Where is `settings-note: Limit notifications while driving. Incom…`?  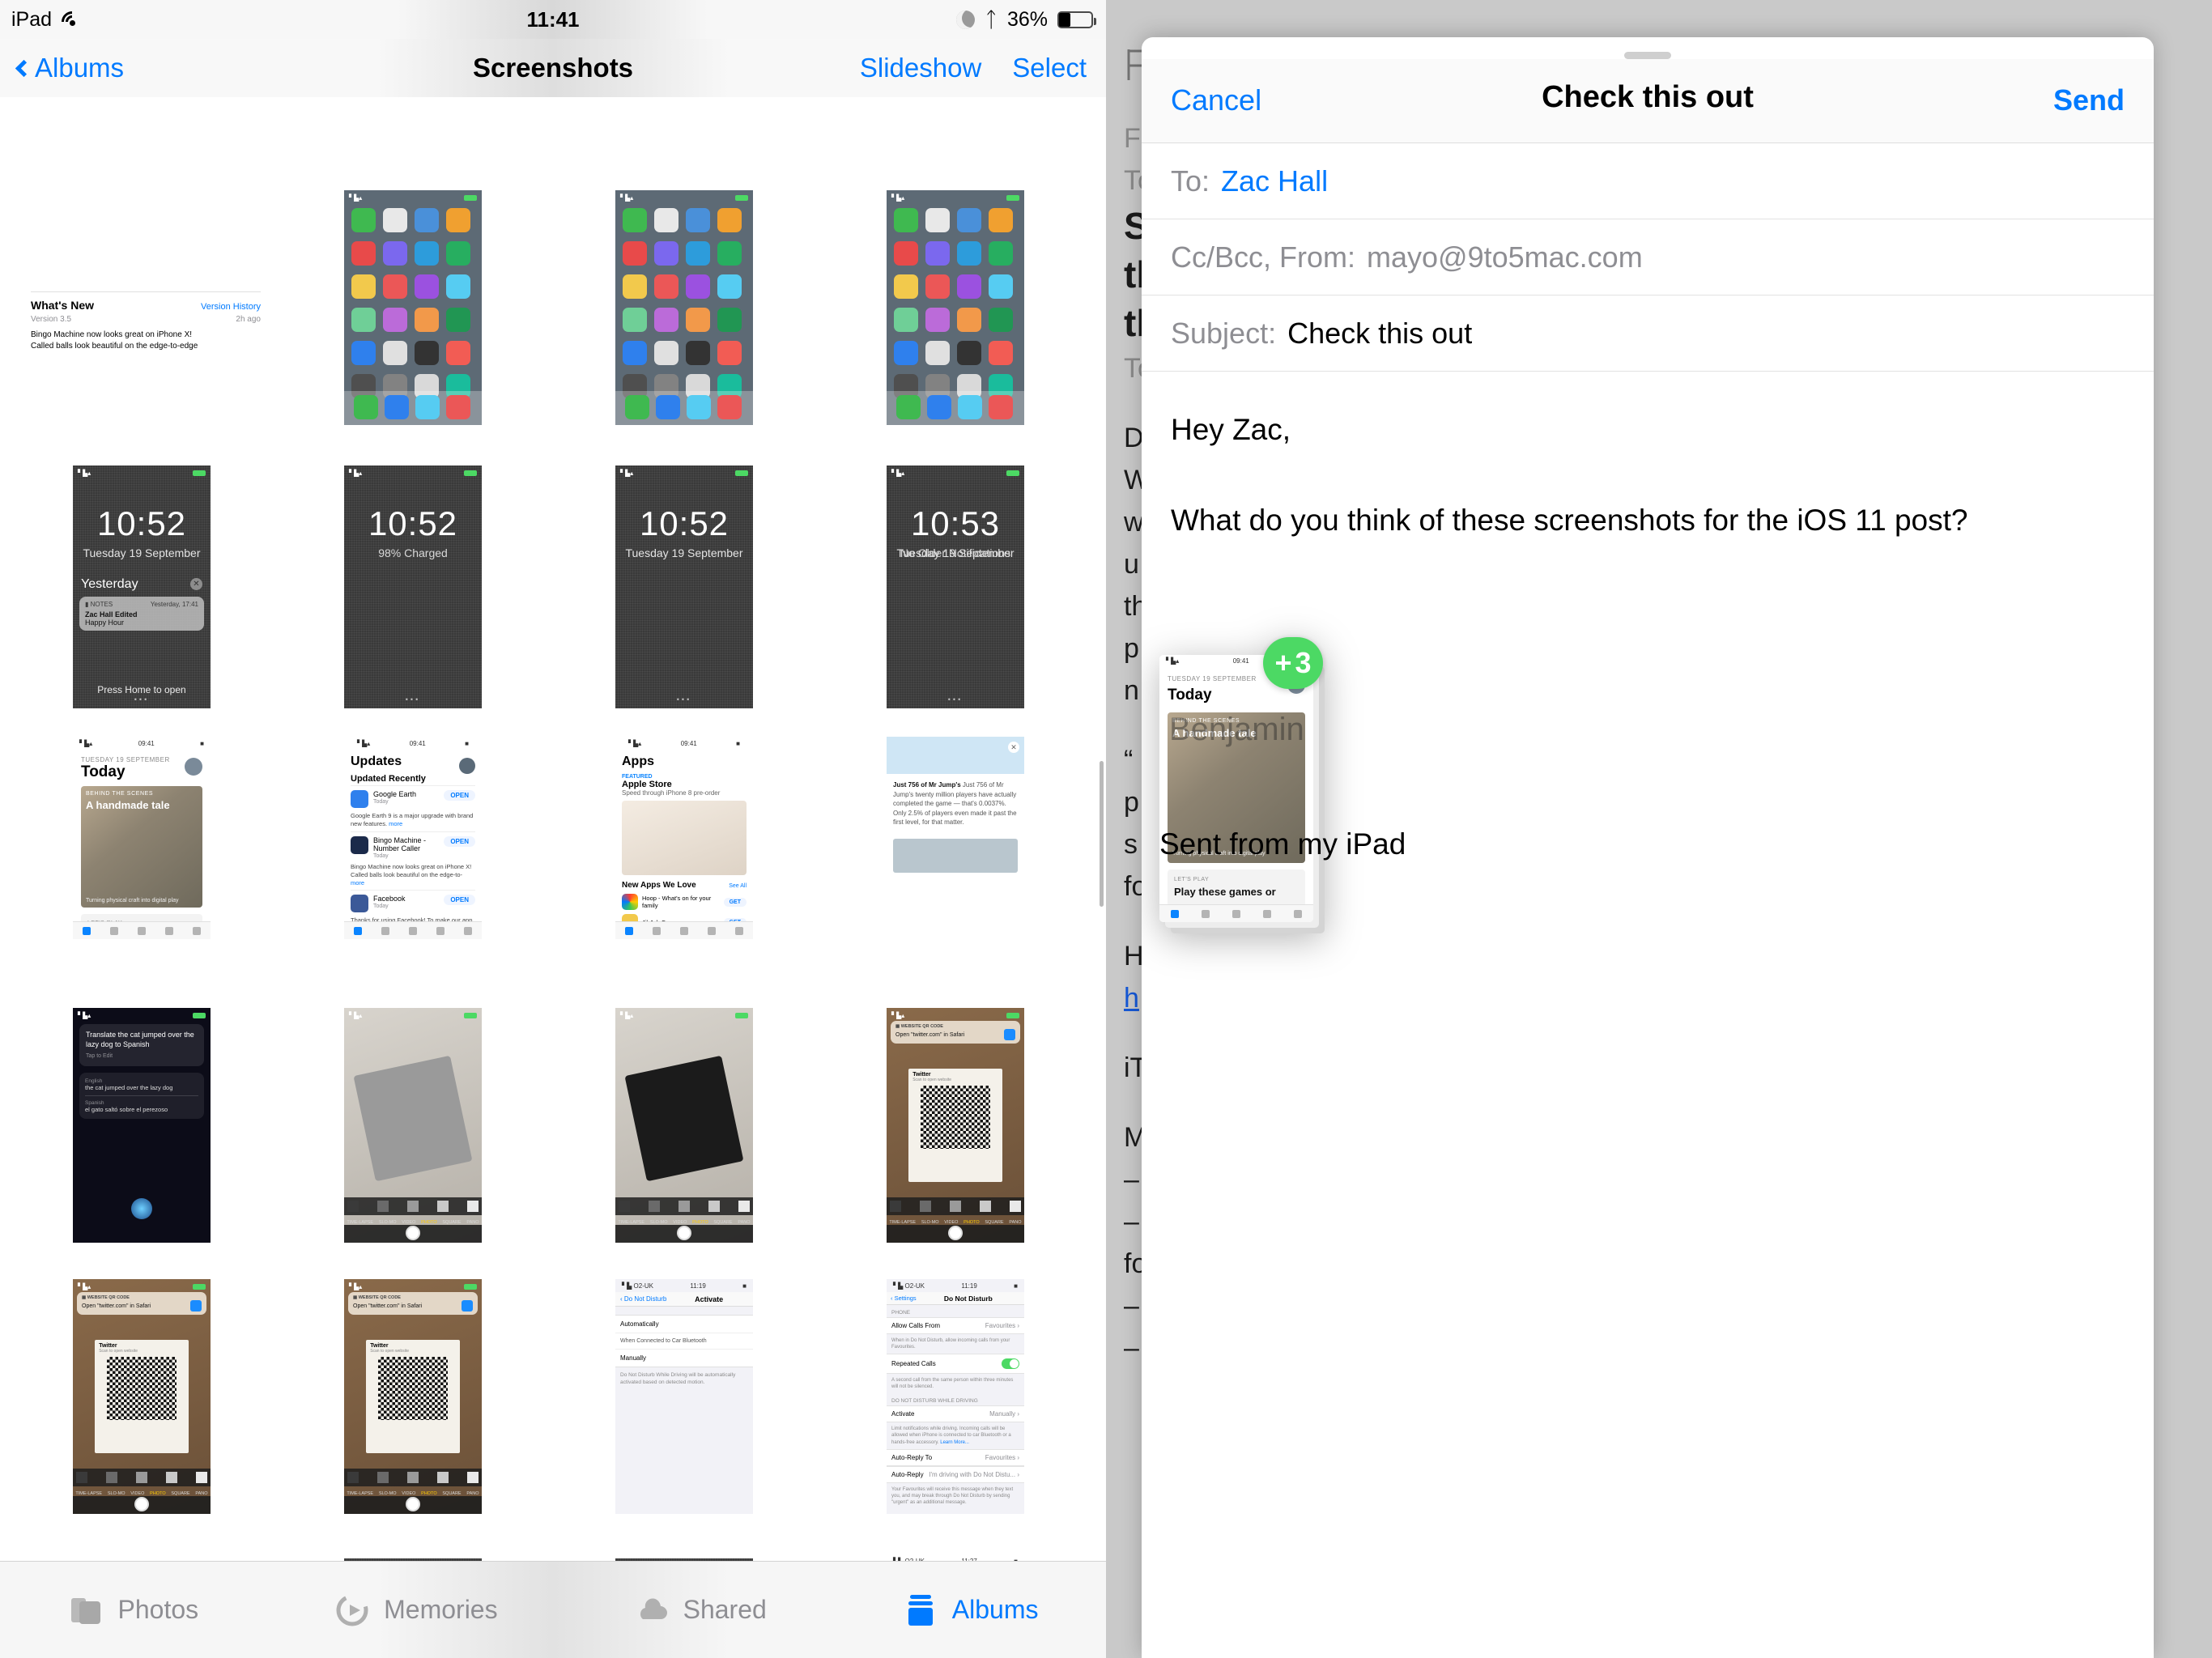
settings-note: Limit notifications while driving. Incom… is located at coordinates (951, 1435).